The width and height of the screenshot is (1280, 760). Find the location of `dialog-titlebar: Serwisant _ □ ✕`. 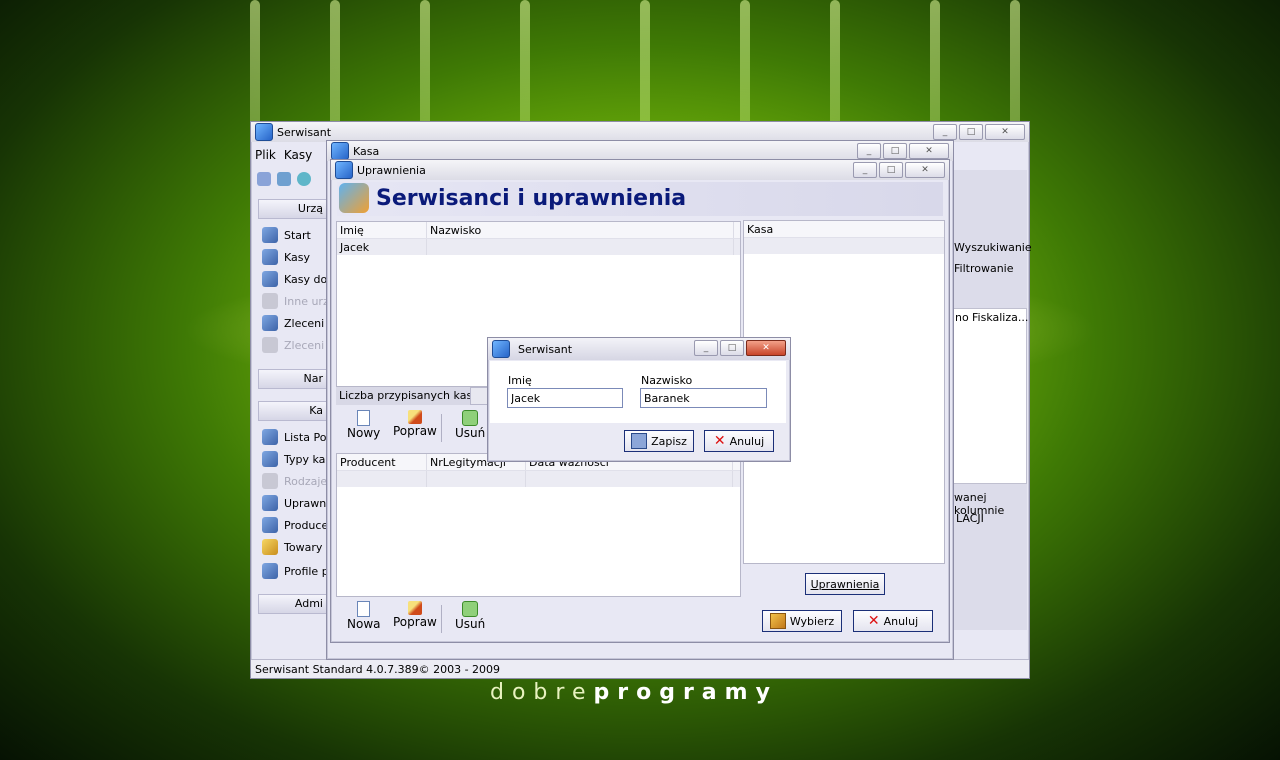

dialog-titlebar: Serwisant _ □ ✕ is located at coordinates (639, 349).